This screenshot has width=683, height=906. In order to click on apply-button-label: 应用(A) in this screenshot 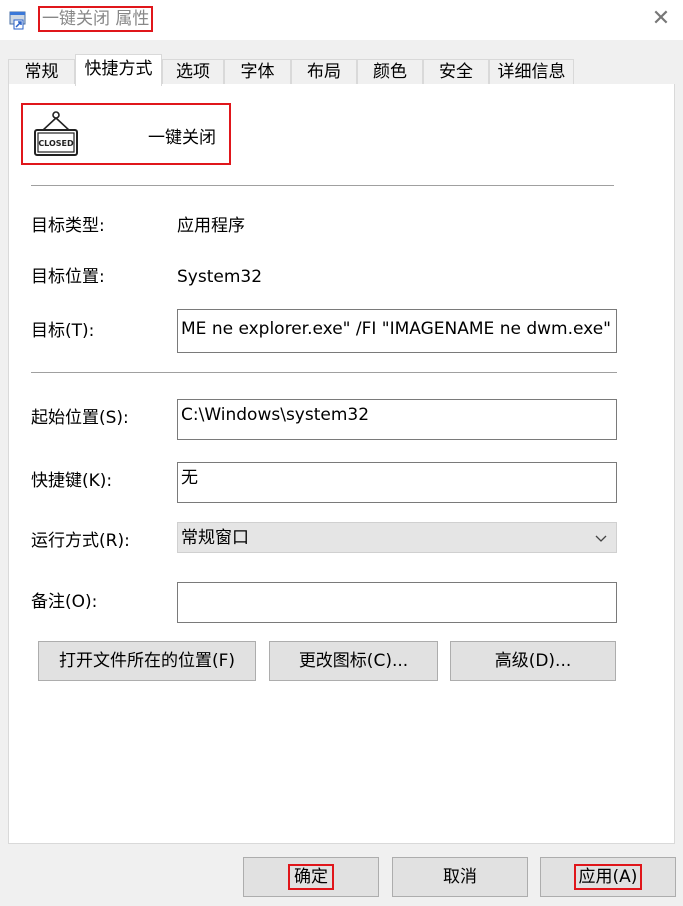, I will do `click(608, 877)`.